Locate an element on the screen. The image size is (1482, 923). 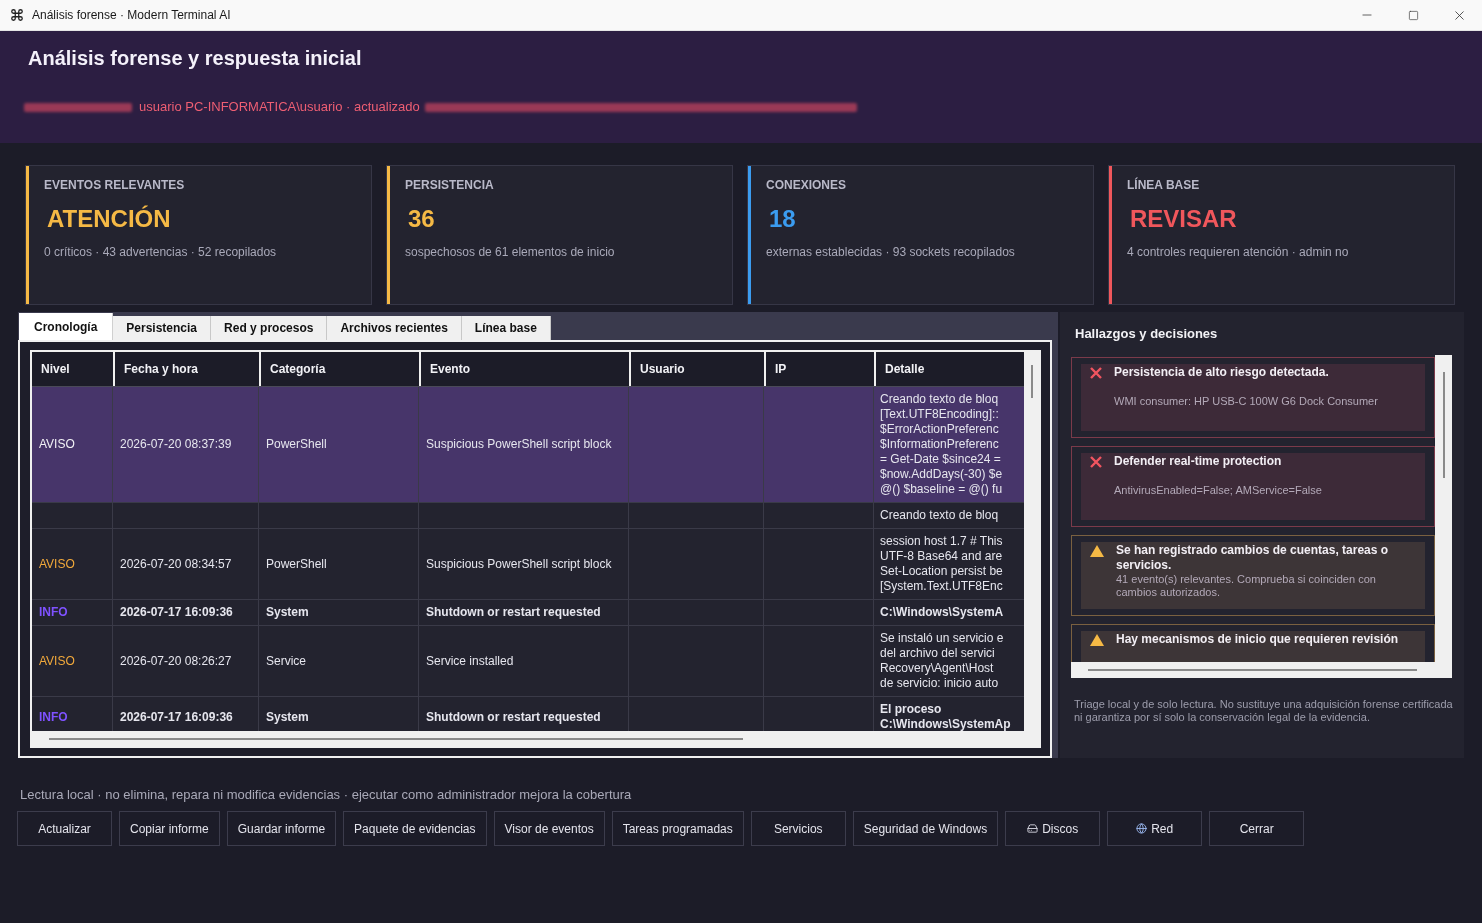
table-row: AVISO 2026-07-20 08:34:57 PowerShell Suspicious PowerShell script block session host 1.7 # This UTF-8 Base64 and are Set-Location persist be [System.Text.UTF8Enc is located at coordinates (528, 564).